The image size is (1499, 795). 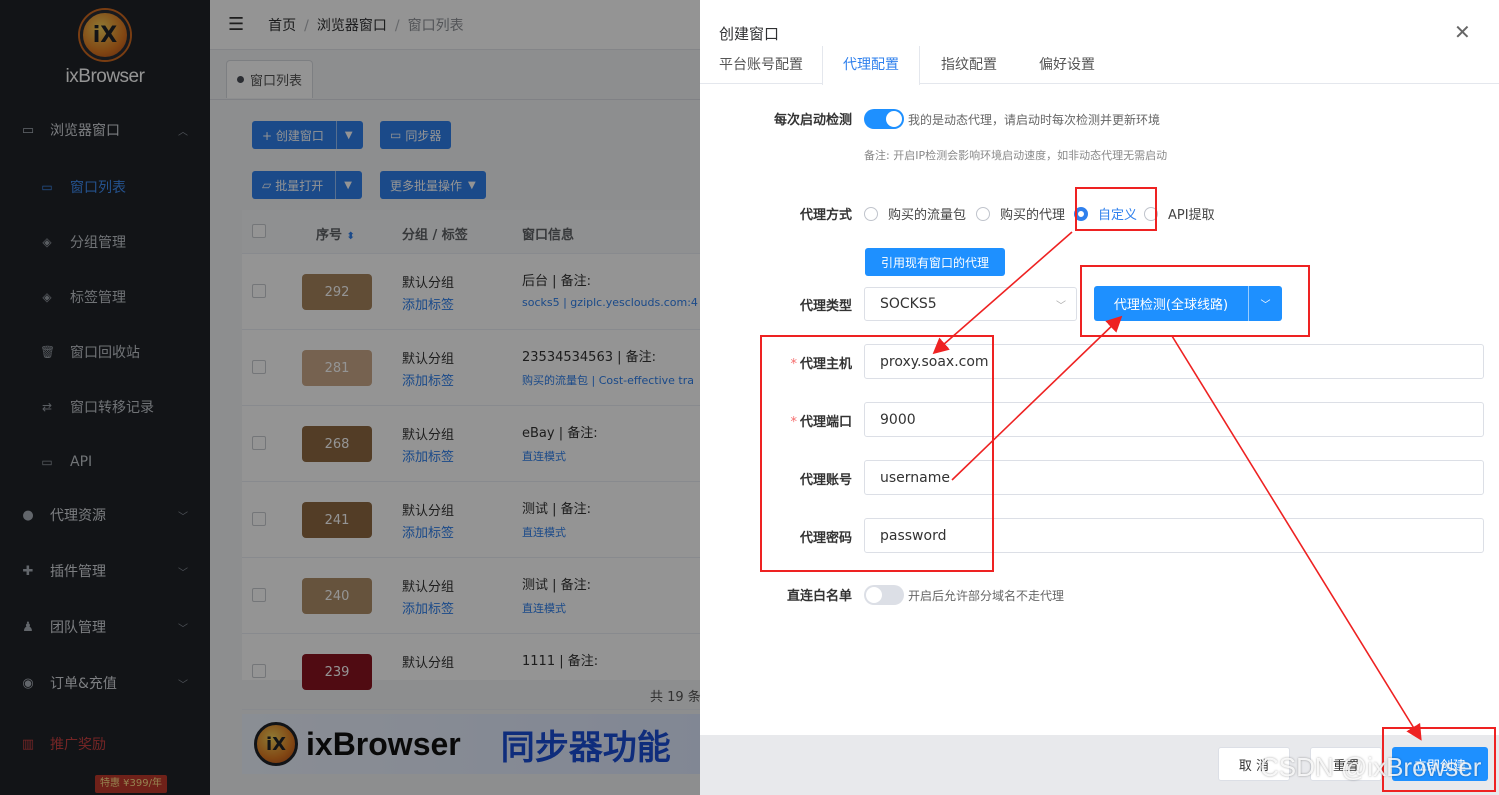 I want to click on watermark: CSDN @ixBrowser, so click(x=1371, y=767).